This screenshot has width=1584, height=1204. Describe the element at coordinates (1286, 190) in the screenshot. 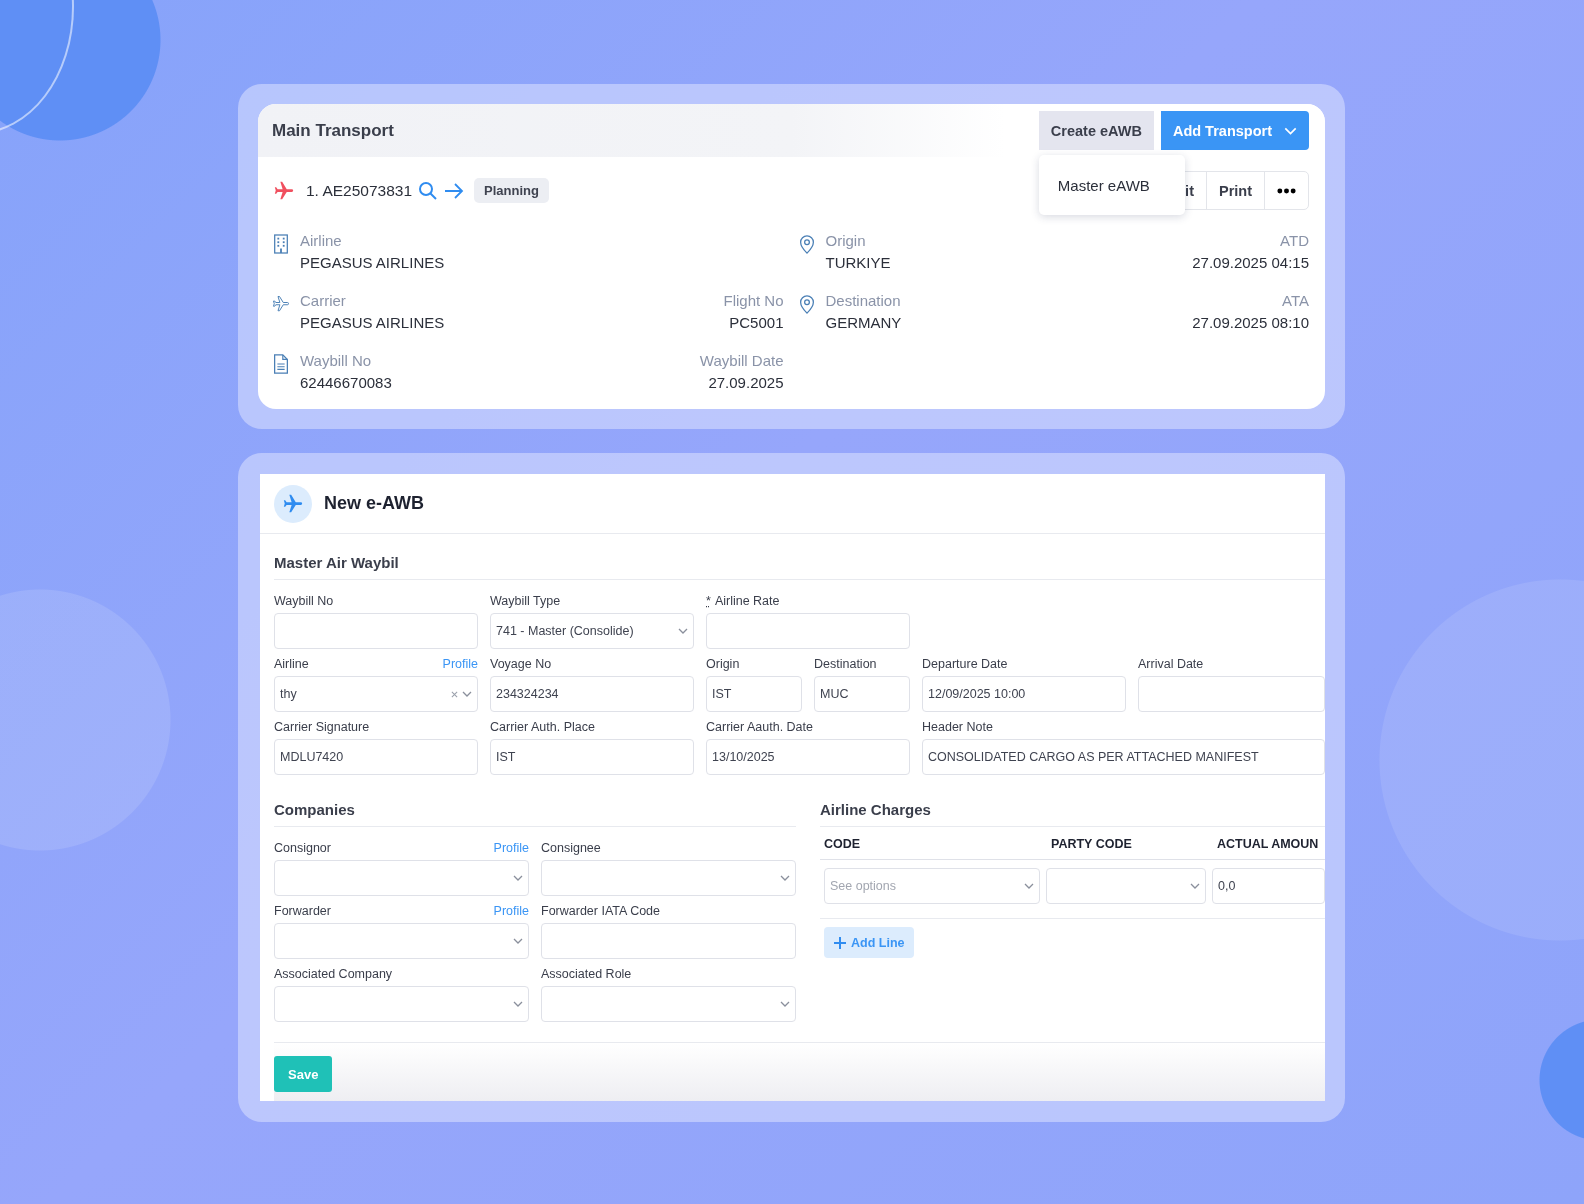

I see `more-icon` at that location.